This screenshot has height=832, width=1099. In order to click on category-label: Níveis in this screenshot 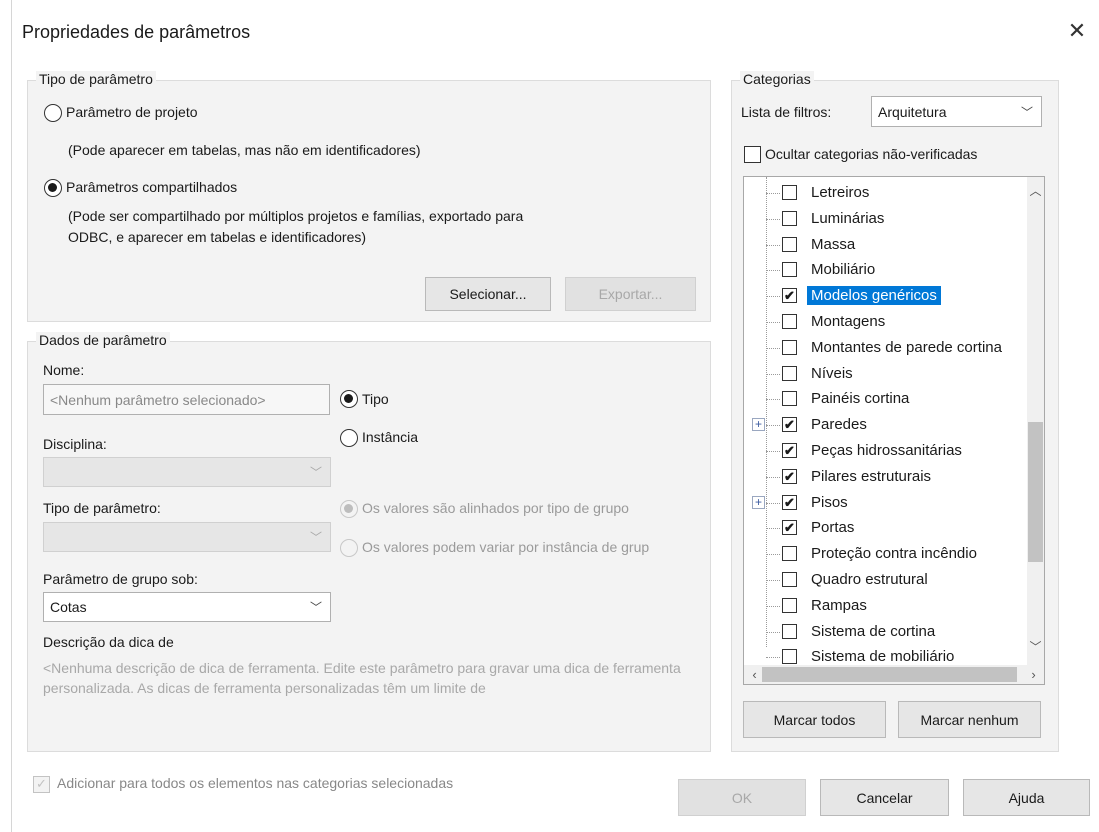, I will do `click(832, 373)`.